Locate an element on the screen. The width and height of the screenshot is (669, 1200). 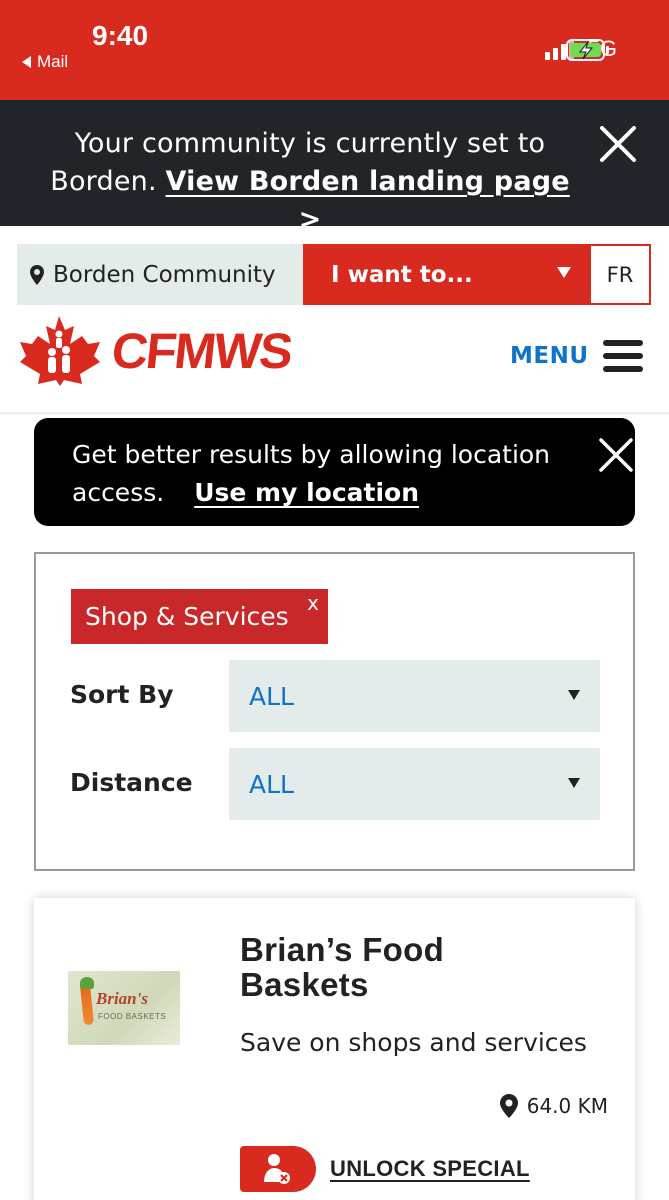
header-divider is located at coordinates (334, 414).